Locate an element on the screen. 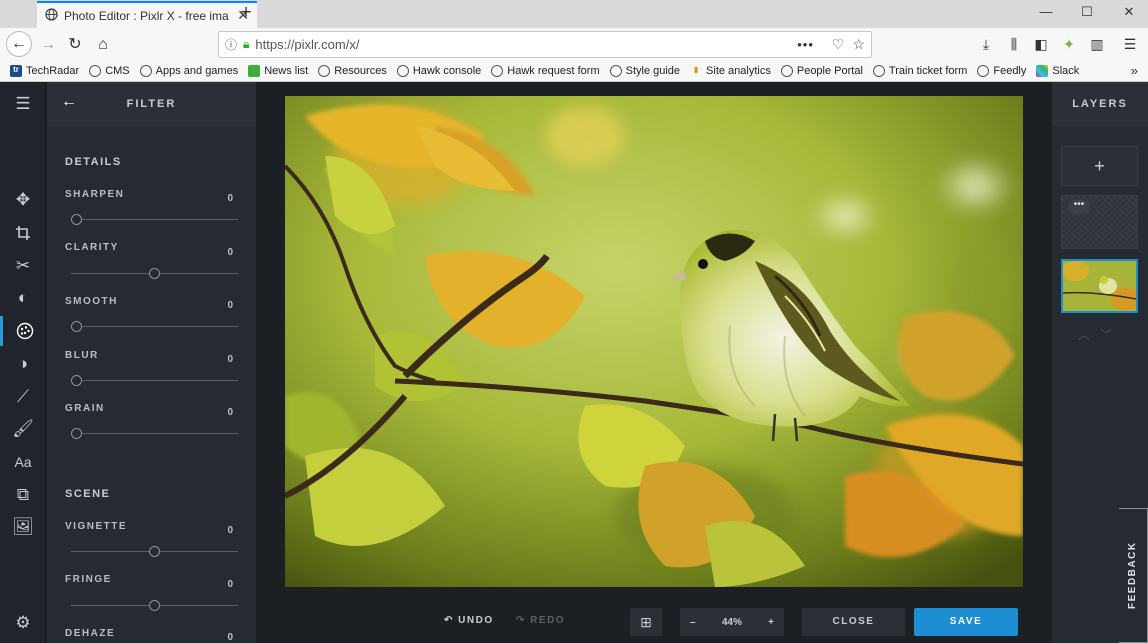 This screenshot has height=643, width=1148. bottom-action-bar: ↶ UNDO ↷ REDO ⊞ – 44% + CLOSE SAVE is located at coordinates (654, 622).